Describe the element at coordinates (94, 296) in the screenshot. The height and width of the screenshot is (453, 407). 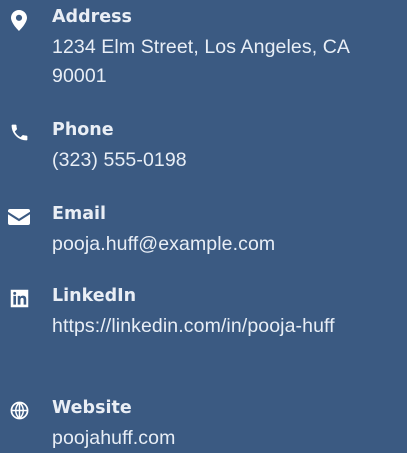
I see `linkedin-label: LinkedIn` at that location.